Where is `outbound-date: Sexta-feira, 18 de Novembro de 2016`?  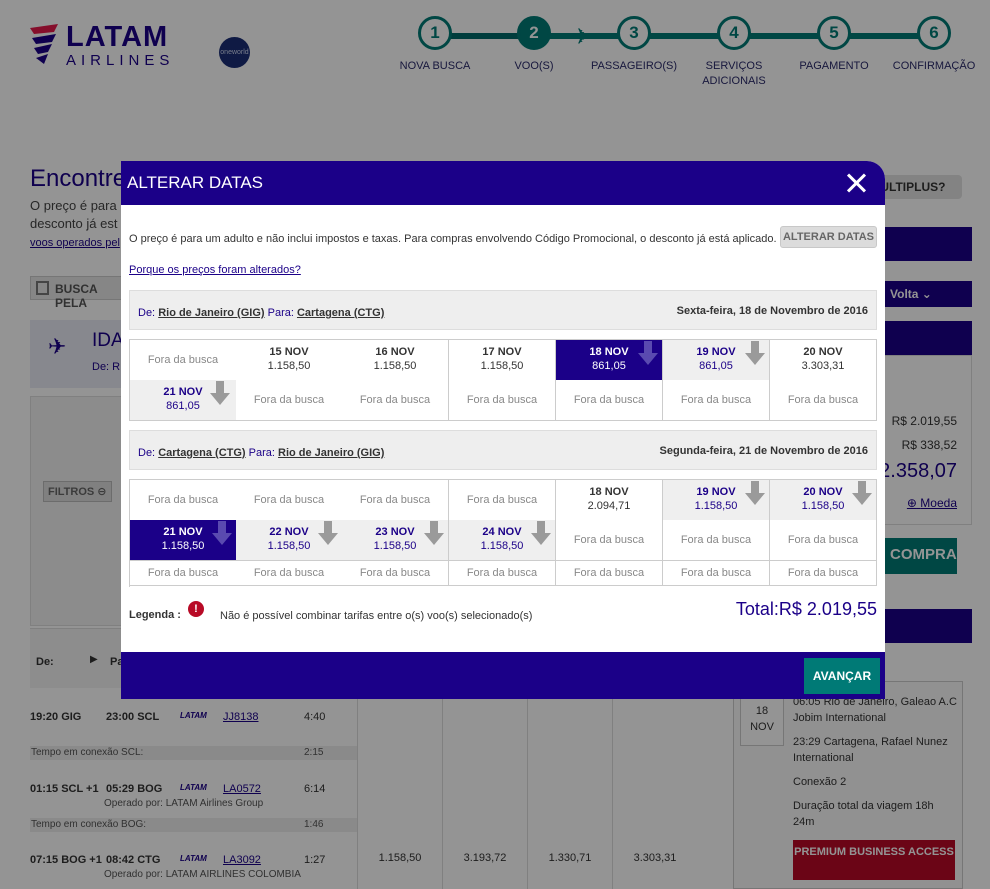
outbound-date: Sexta-feira, 18 de Novembro de 2016 is located at coordinates (772, 311).